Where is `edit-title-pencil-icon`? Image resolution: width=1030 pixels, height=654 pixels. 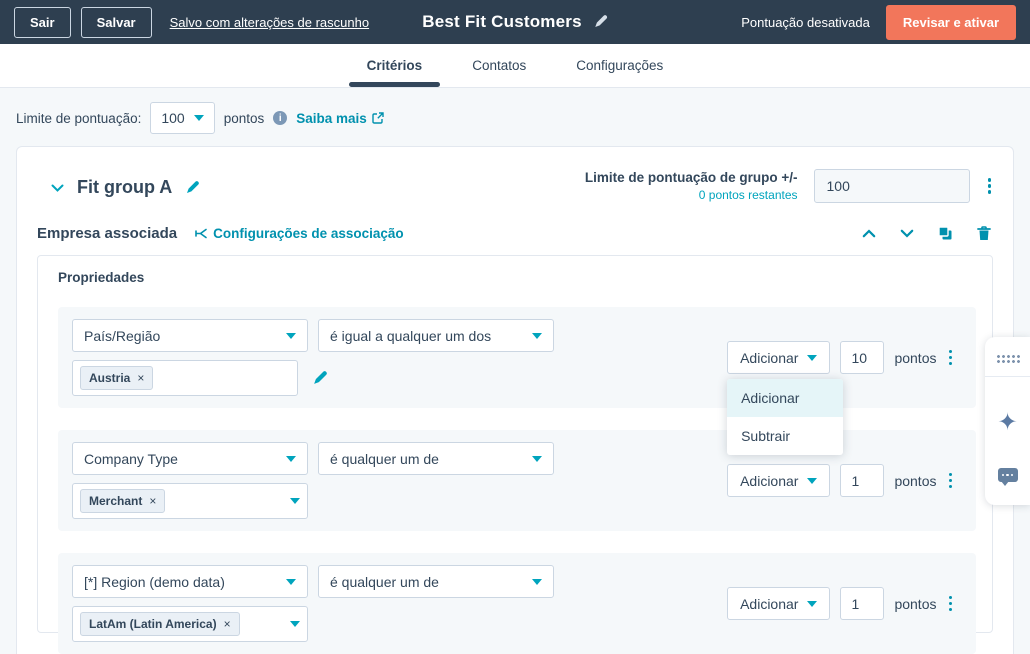
edit-title-pencil-icon is located at coordinates (601, 22).